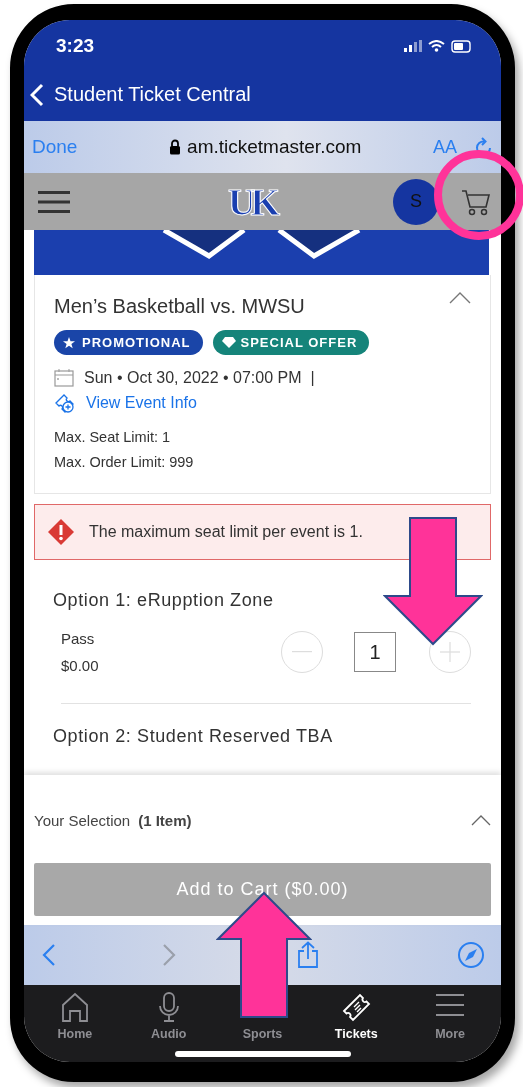 This screenshot has width=523, height=1087. I want to click on limit-text: Max. Order Limit: 999, so click(124, 462).